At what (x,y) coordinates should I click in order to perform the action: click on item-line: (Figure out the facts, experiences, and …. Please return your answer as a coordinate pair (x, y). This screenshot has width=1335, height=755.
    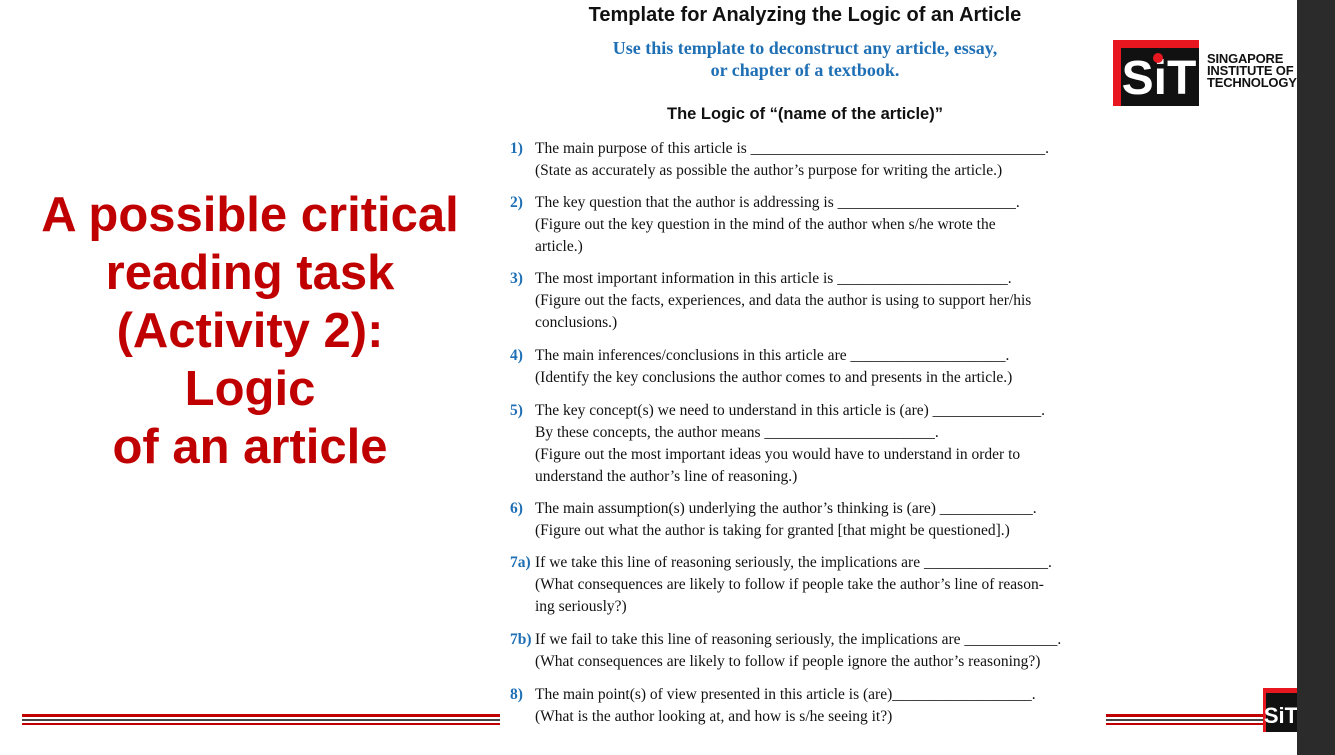
    Looking at the image, I should click on (783, 300).